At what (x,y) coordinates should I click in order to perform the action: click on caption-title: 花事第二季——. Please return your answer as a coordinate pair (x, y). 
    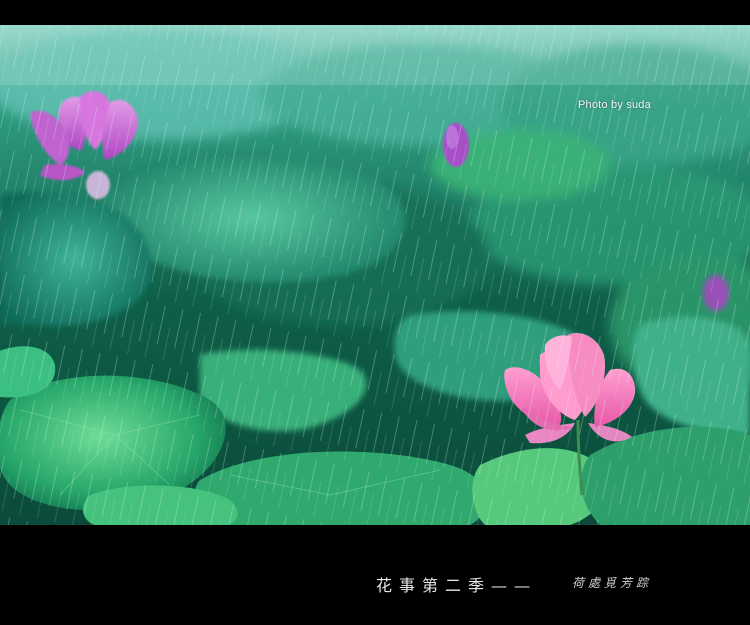
    Looking at the image, I should click on (457, 585).